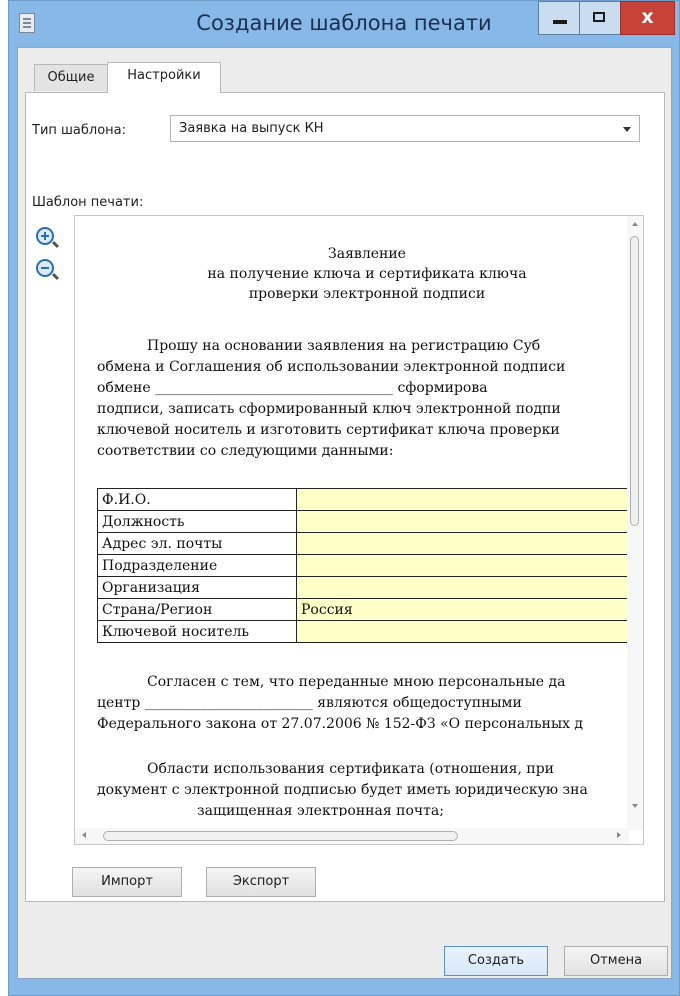  What do you see at coordinates (466, 609) in the screenshot?
I see `table-cell-value: Россия` at bounding box center [466, 609].